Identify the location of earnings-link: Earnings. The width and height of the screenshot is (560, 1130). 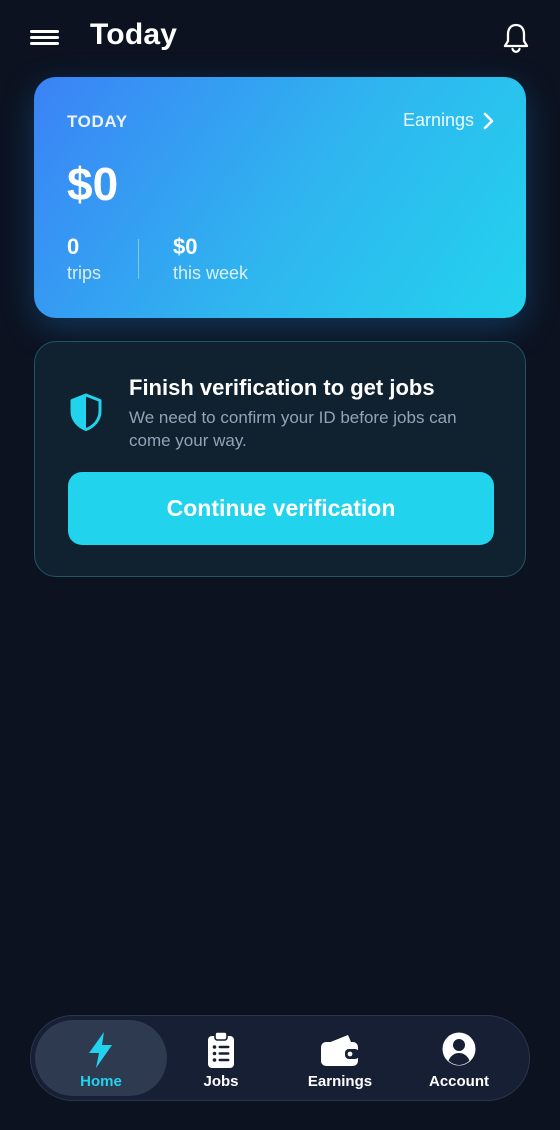
(448, 120).